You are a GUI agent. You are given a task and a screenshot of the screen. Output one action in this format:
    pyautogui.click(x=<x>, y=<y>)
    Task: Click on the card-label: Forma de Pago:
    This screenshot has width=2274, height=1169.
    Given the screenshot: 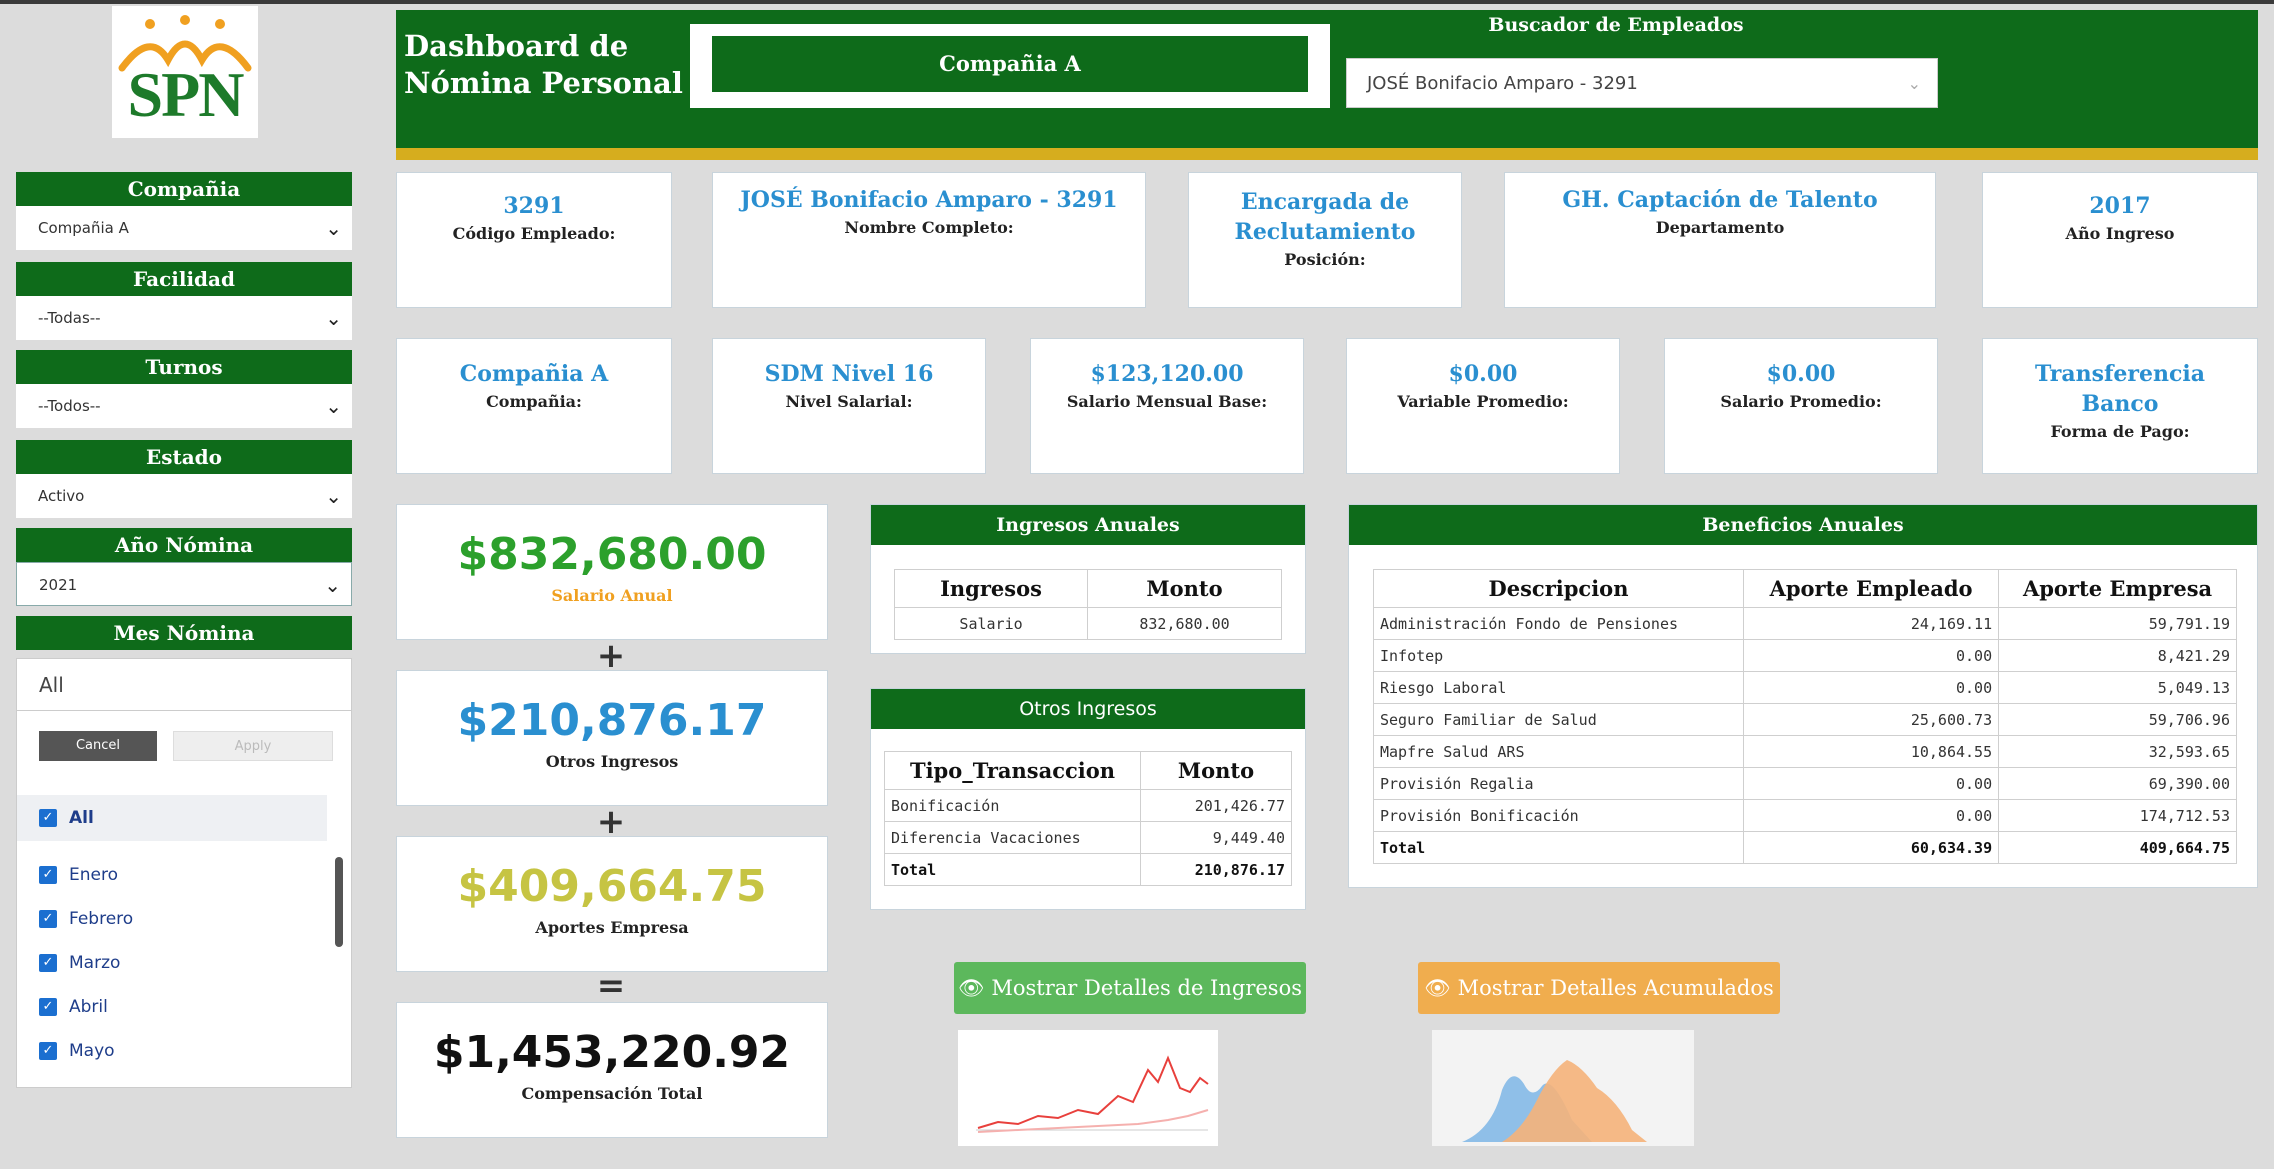 What is the action you would take?
    pyautogui.click(x=2120, y=431)
    